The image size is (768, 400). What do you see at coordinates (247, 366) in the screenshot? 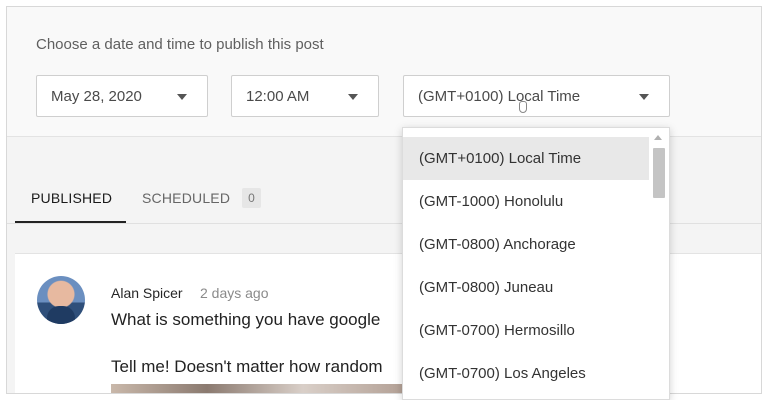
I see `post-text-line: Tell me! Doesn't matter how random` at bounding box center [247, 366].